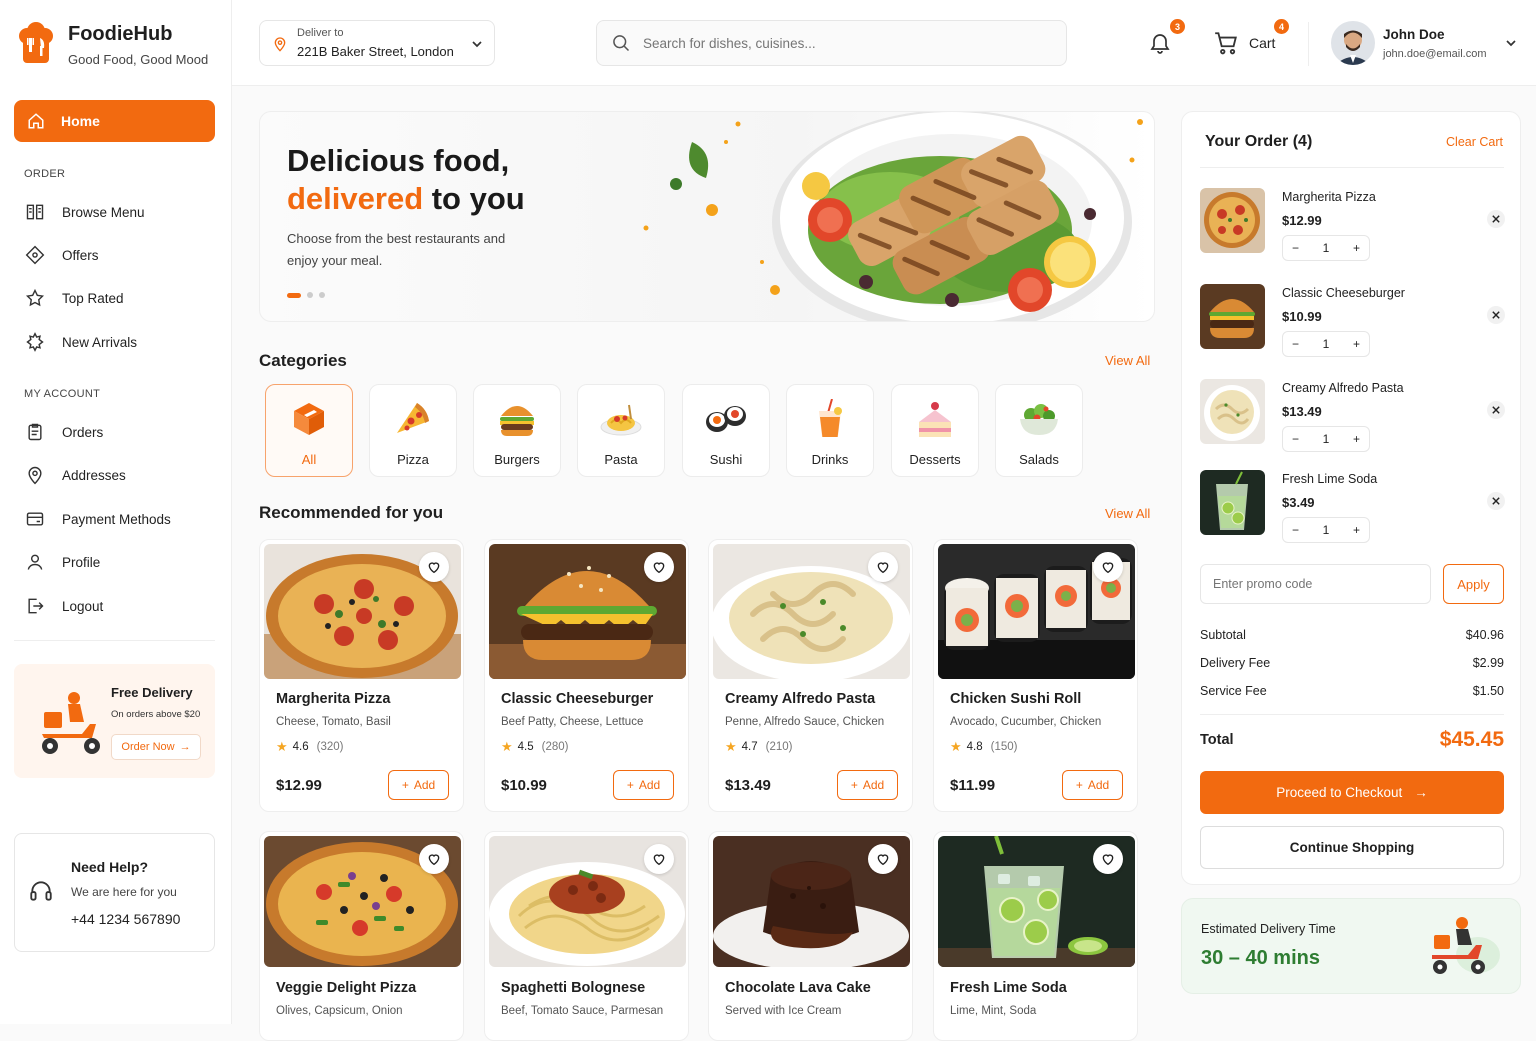 This screenshot has height=1041, width=1536. I want to click on nav-new-arrivals-label: New Arrivals, so click(100, 342).